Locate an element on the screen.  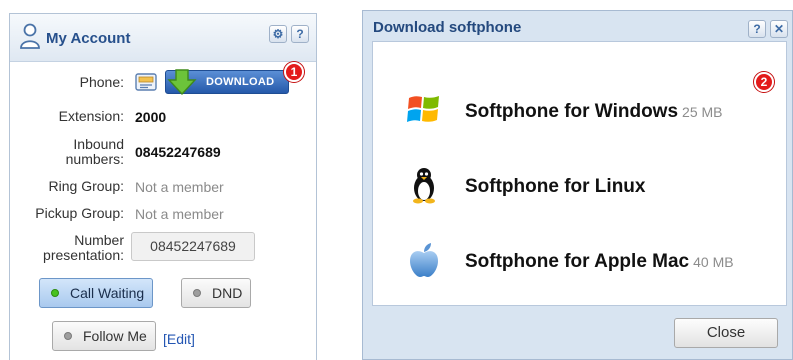
softphone-windows-link: Softphone for Windows 25 MB is located at coordinates (594, 112).